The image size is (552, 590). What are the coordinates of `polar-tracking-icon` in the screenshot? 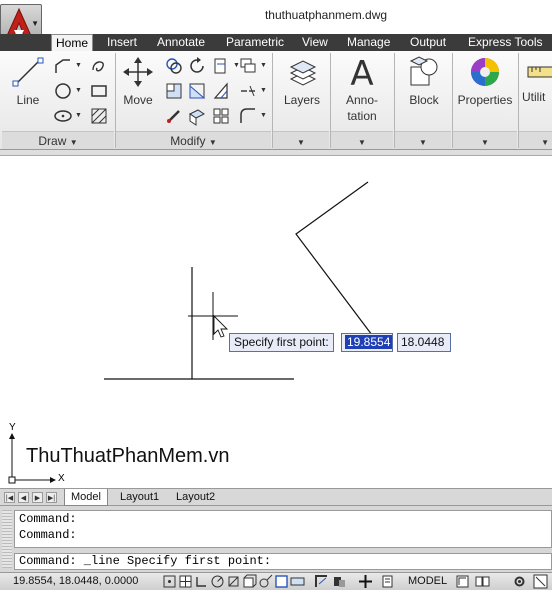 It's located at (217, 581).